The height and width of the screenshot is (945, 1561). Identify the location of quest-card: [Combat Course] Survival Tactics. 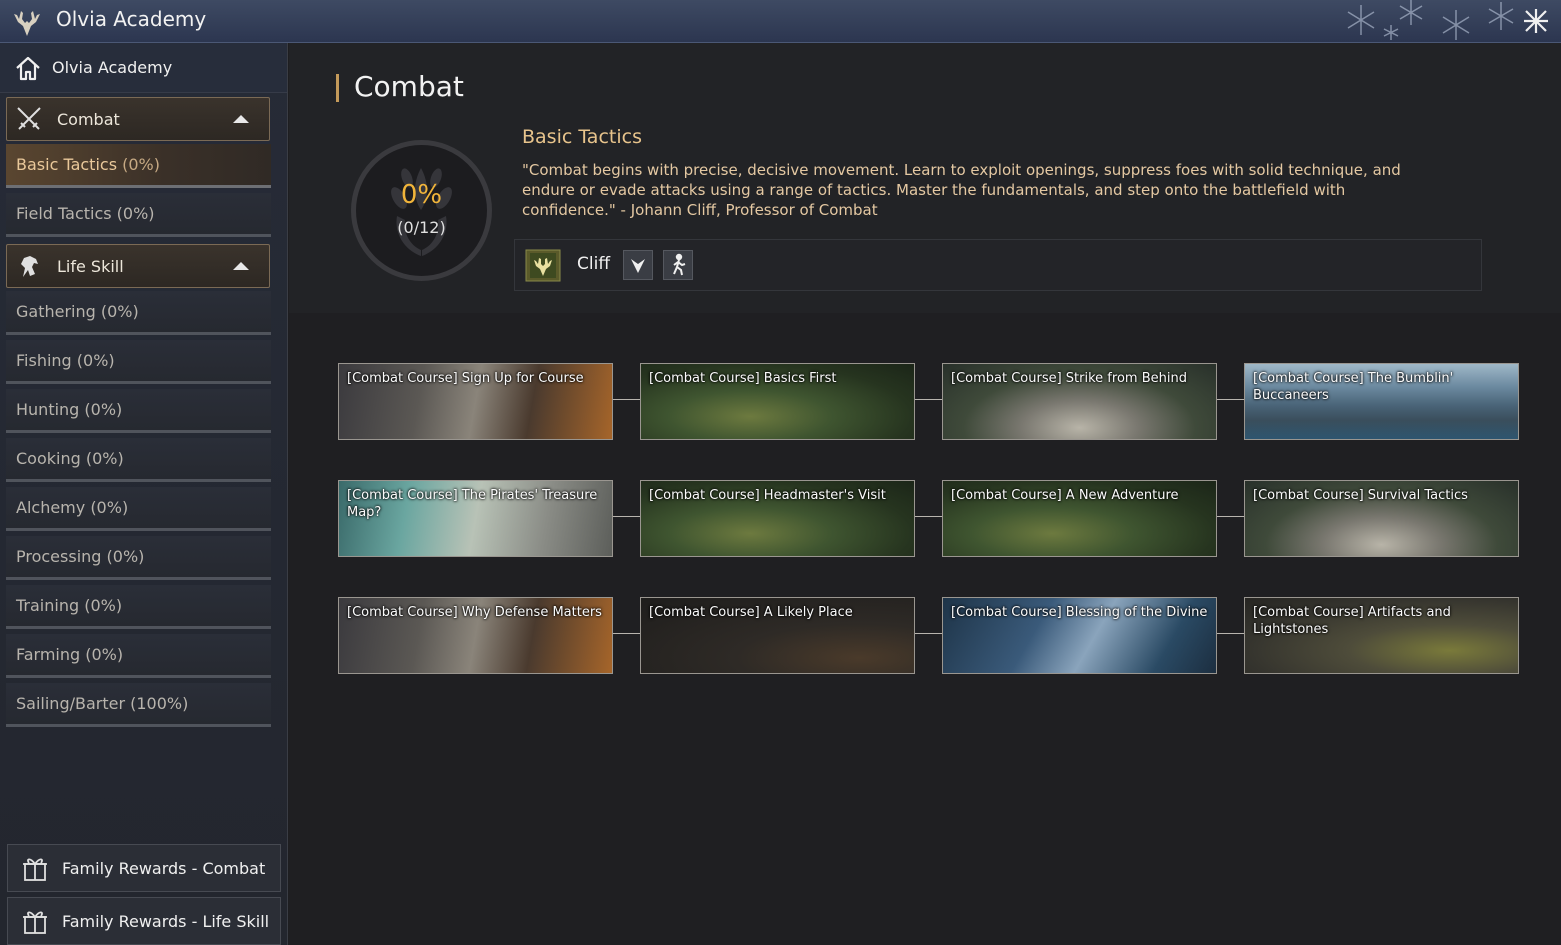
(1381, 518).